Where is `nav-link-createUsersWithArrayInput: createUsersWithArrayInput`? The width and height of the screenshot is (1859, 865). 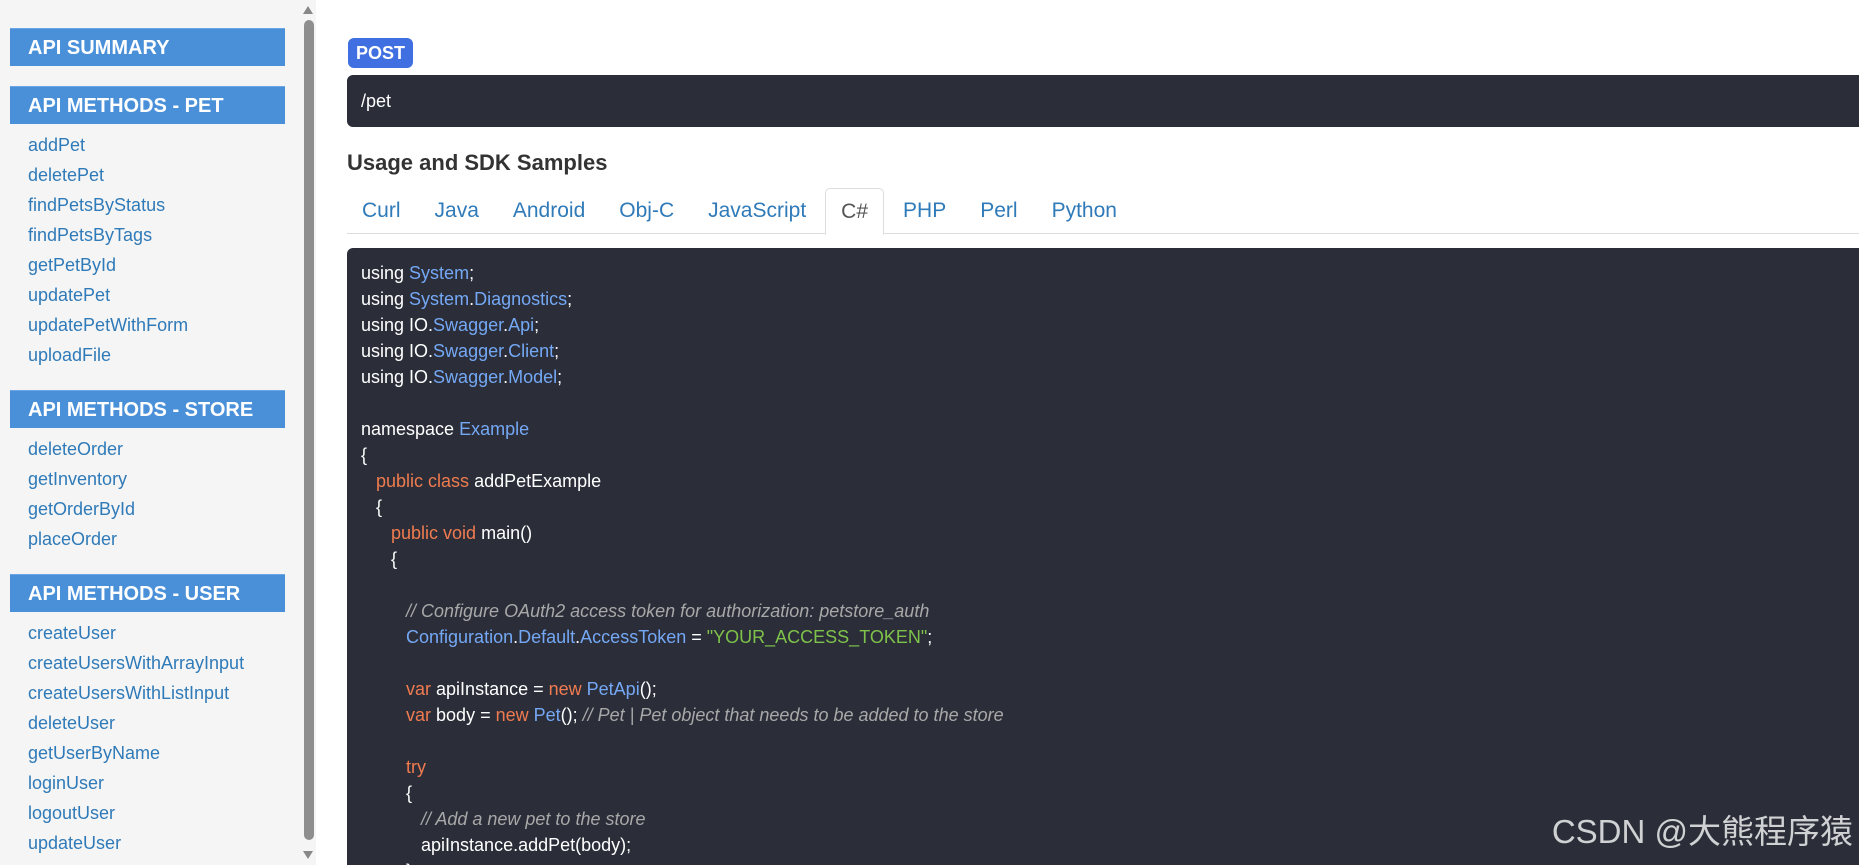 nav-link-createUsersWithArrayInput: createUsersWithArrayInput is located at coordinates (164, 663).